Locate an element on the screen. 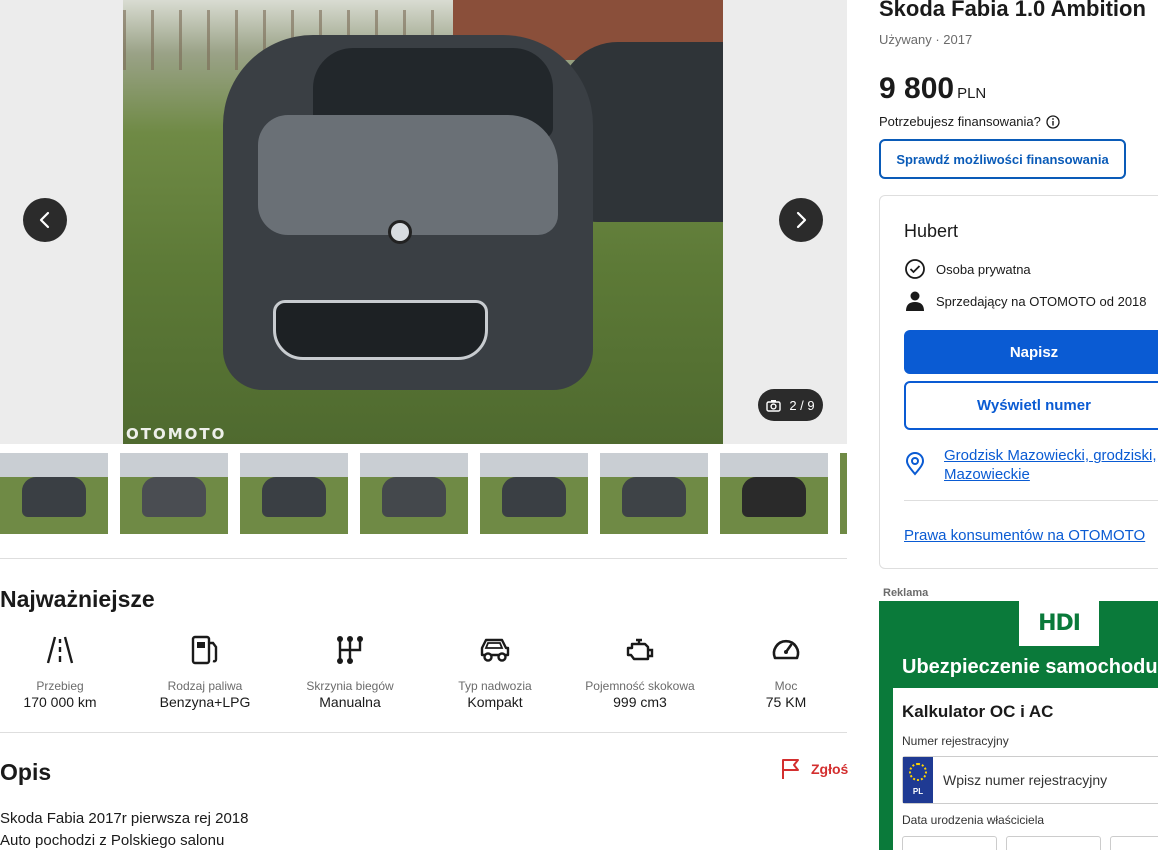 This screenshot has width=1158, height=850. hdi-logo: HDI is located at coordinates (1059, 623).